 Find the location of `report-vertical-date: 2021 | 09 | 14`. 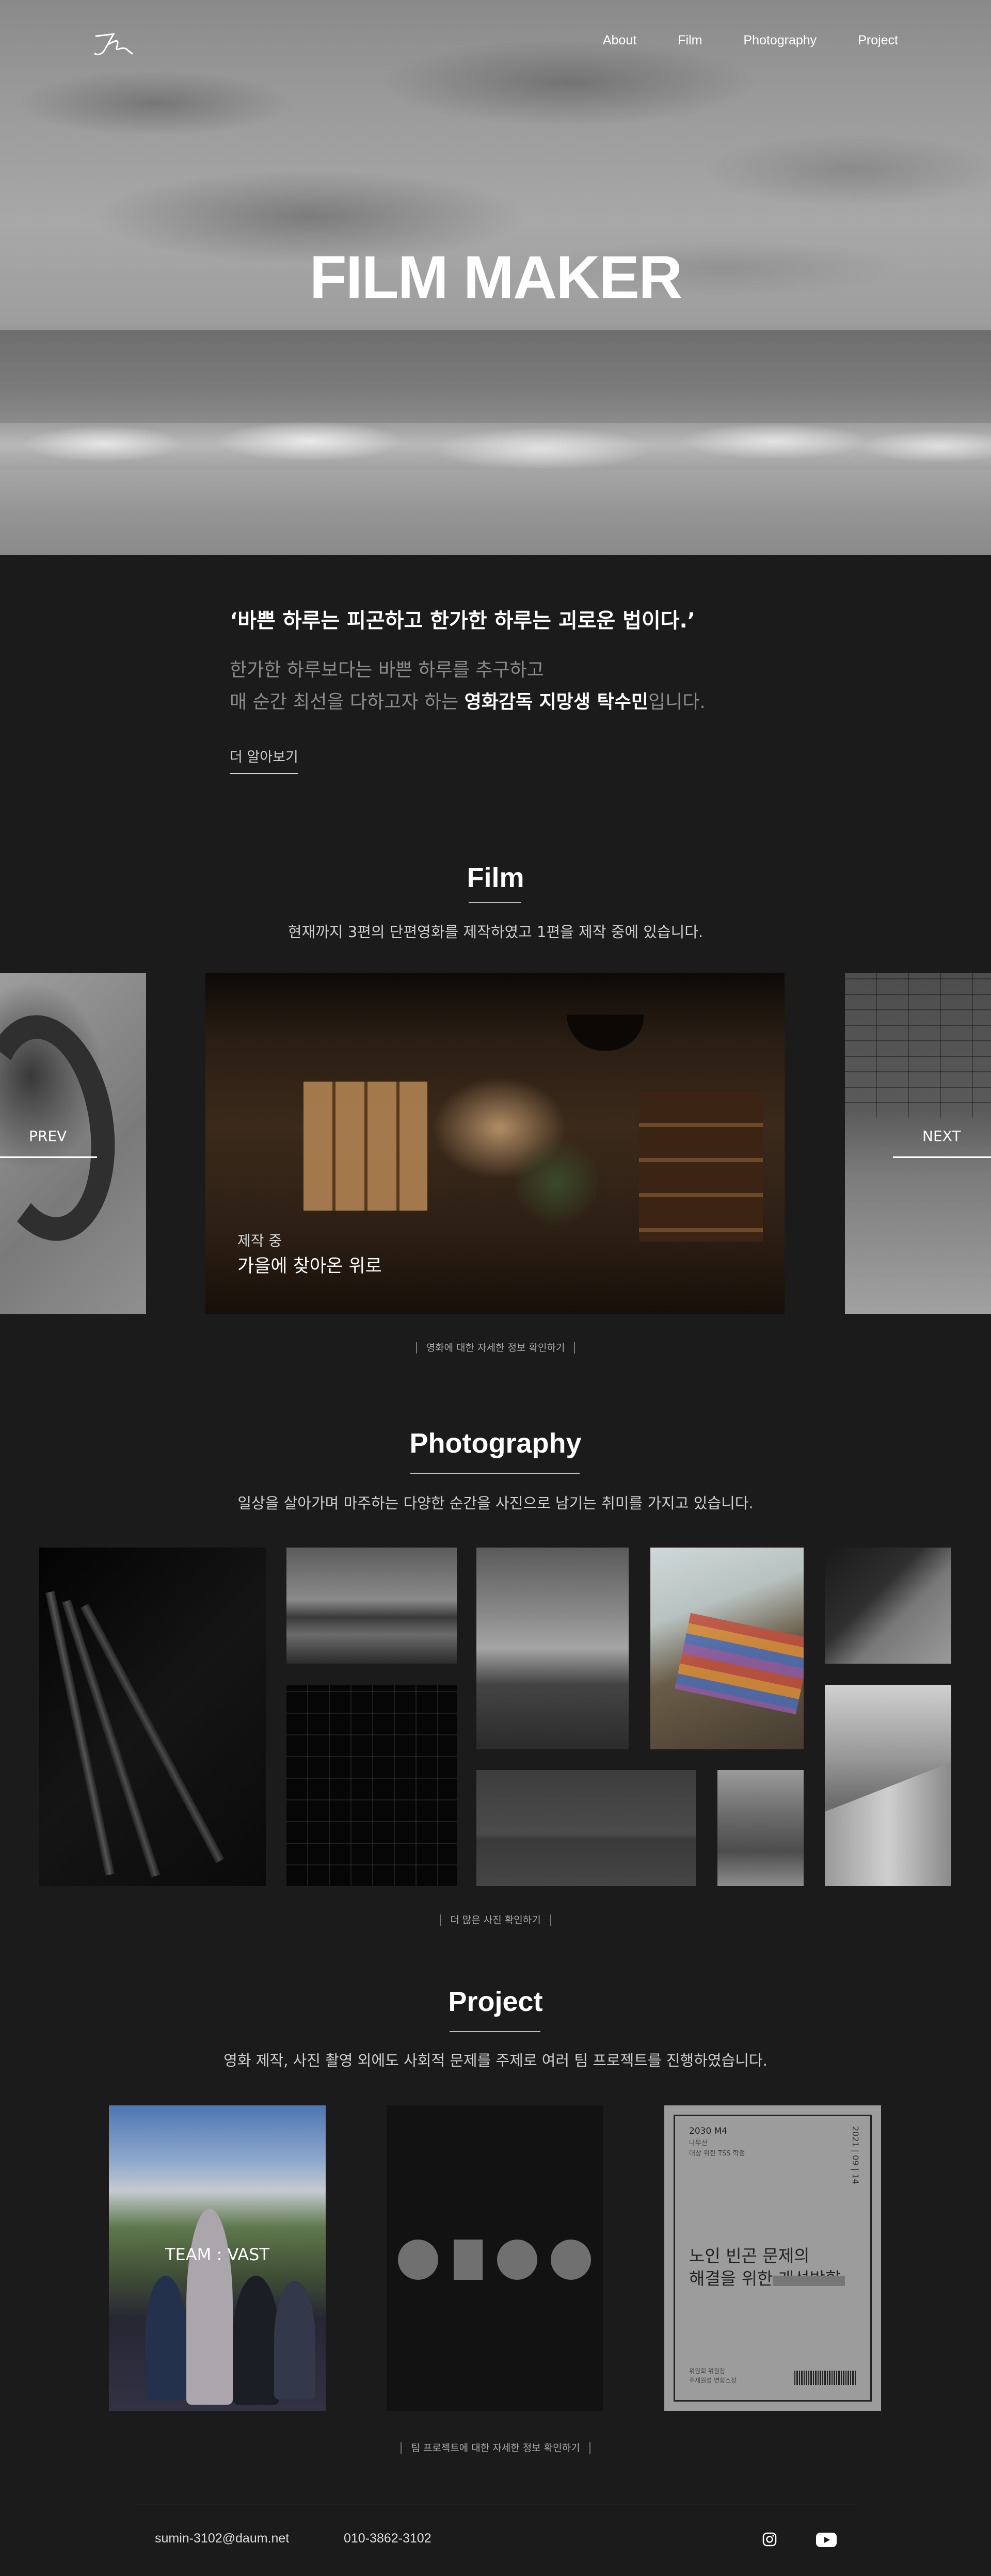

report-vertical-date: 2021 | 09 | 14 is located at coordinates (855, 2155).